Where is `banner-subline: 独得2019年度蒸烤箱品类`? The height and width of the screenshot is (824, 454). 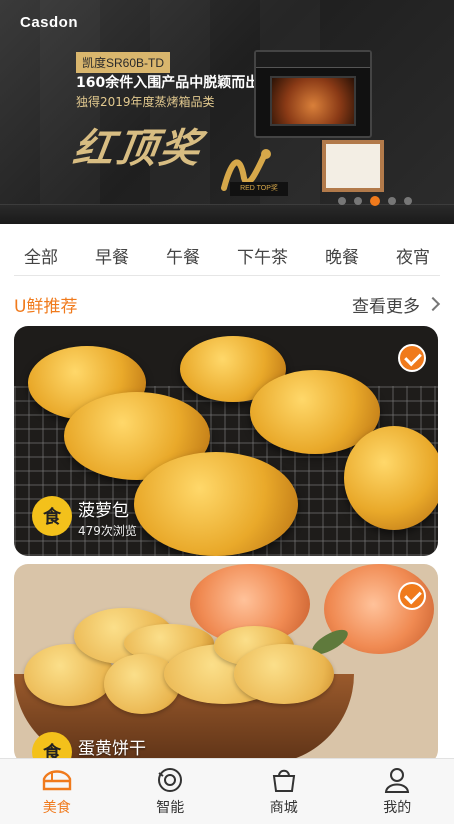
banner-subline: 独得2019年度蒸烤箱品类 is located at coordinates (145, 102).